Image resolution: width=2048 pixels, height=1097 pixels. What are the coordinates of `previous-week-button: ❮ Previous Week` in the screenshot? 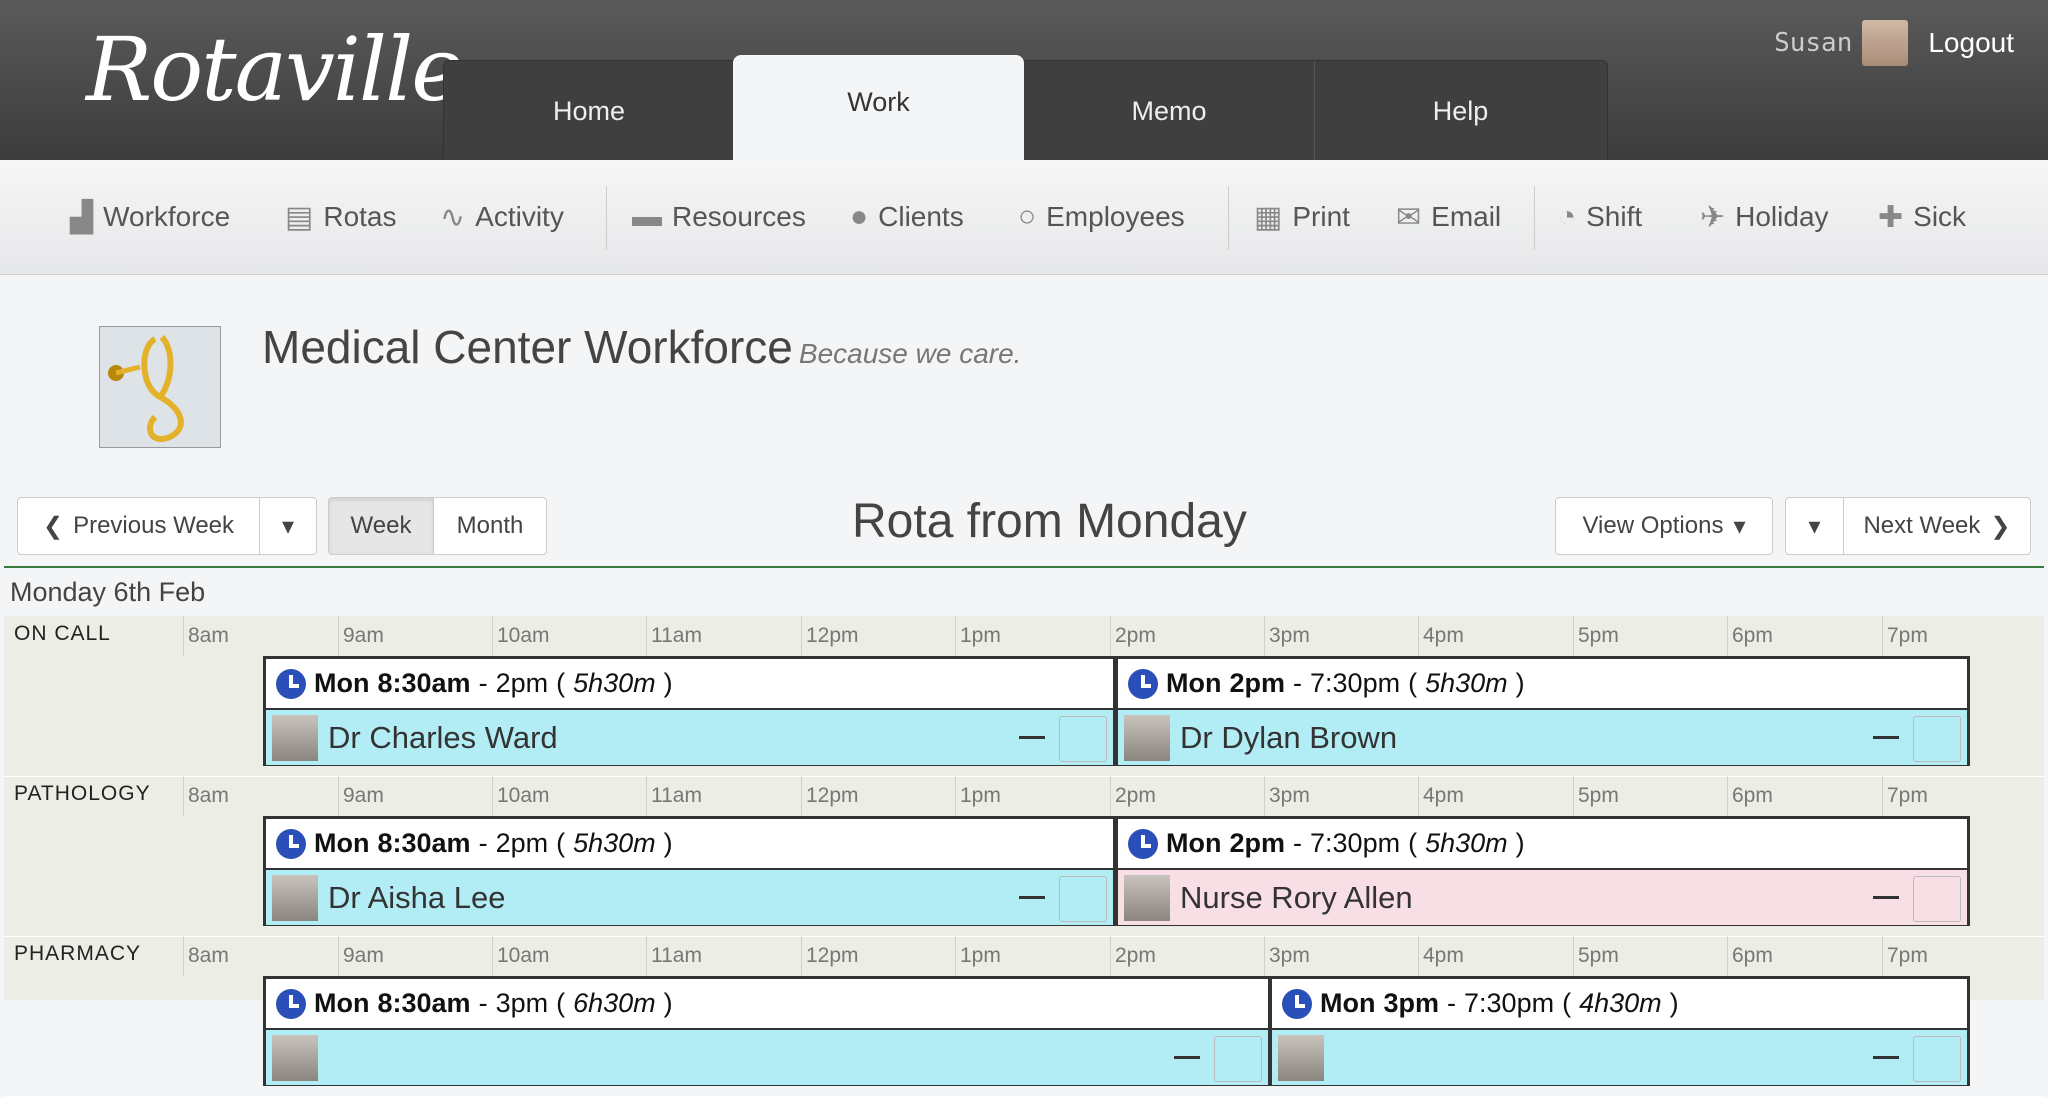 It's located at (138, 526).